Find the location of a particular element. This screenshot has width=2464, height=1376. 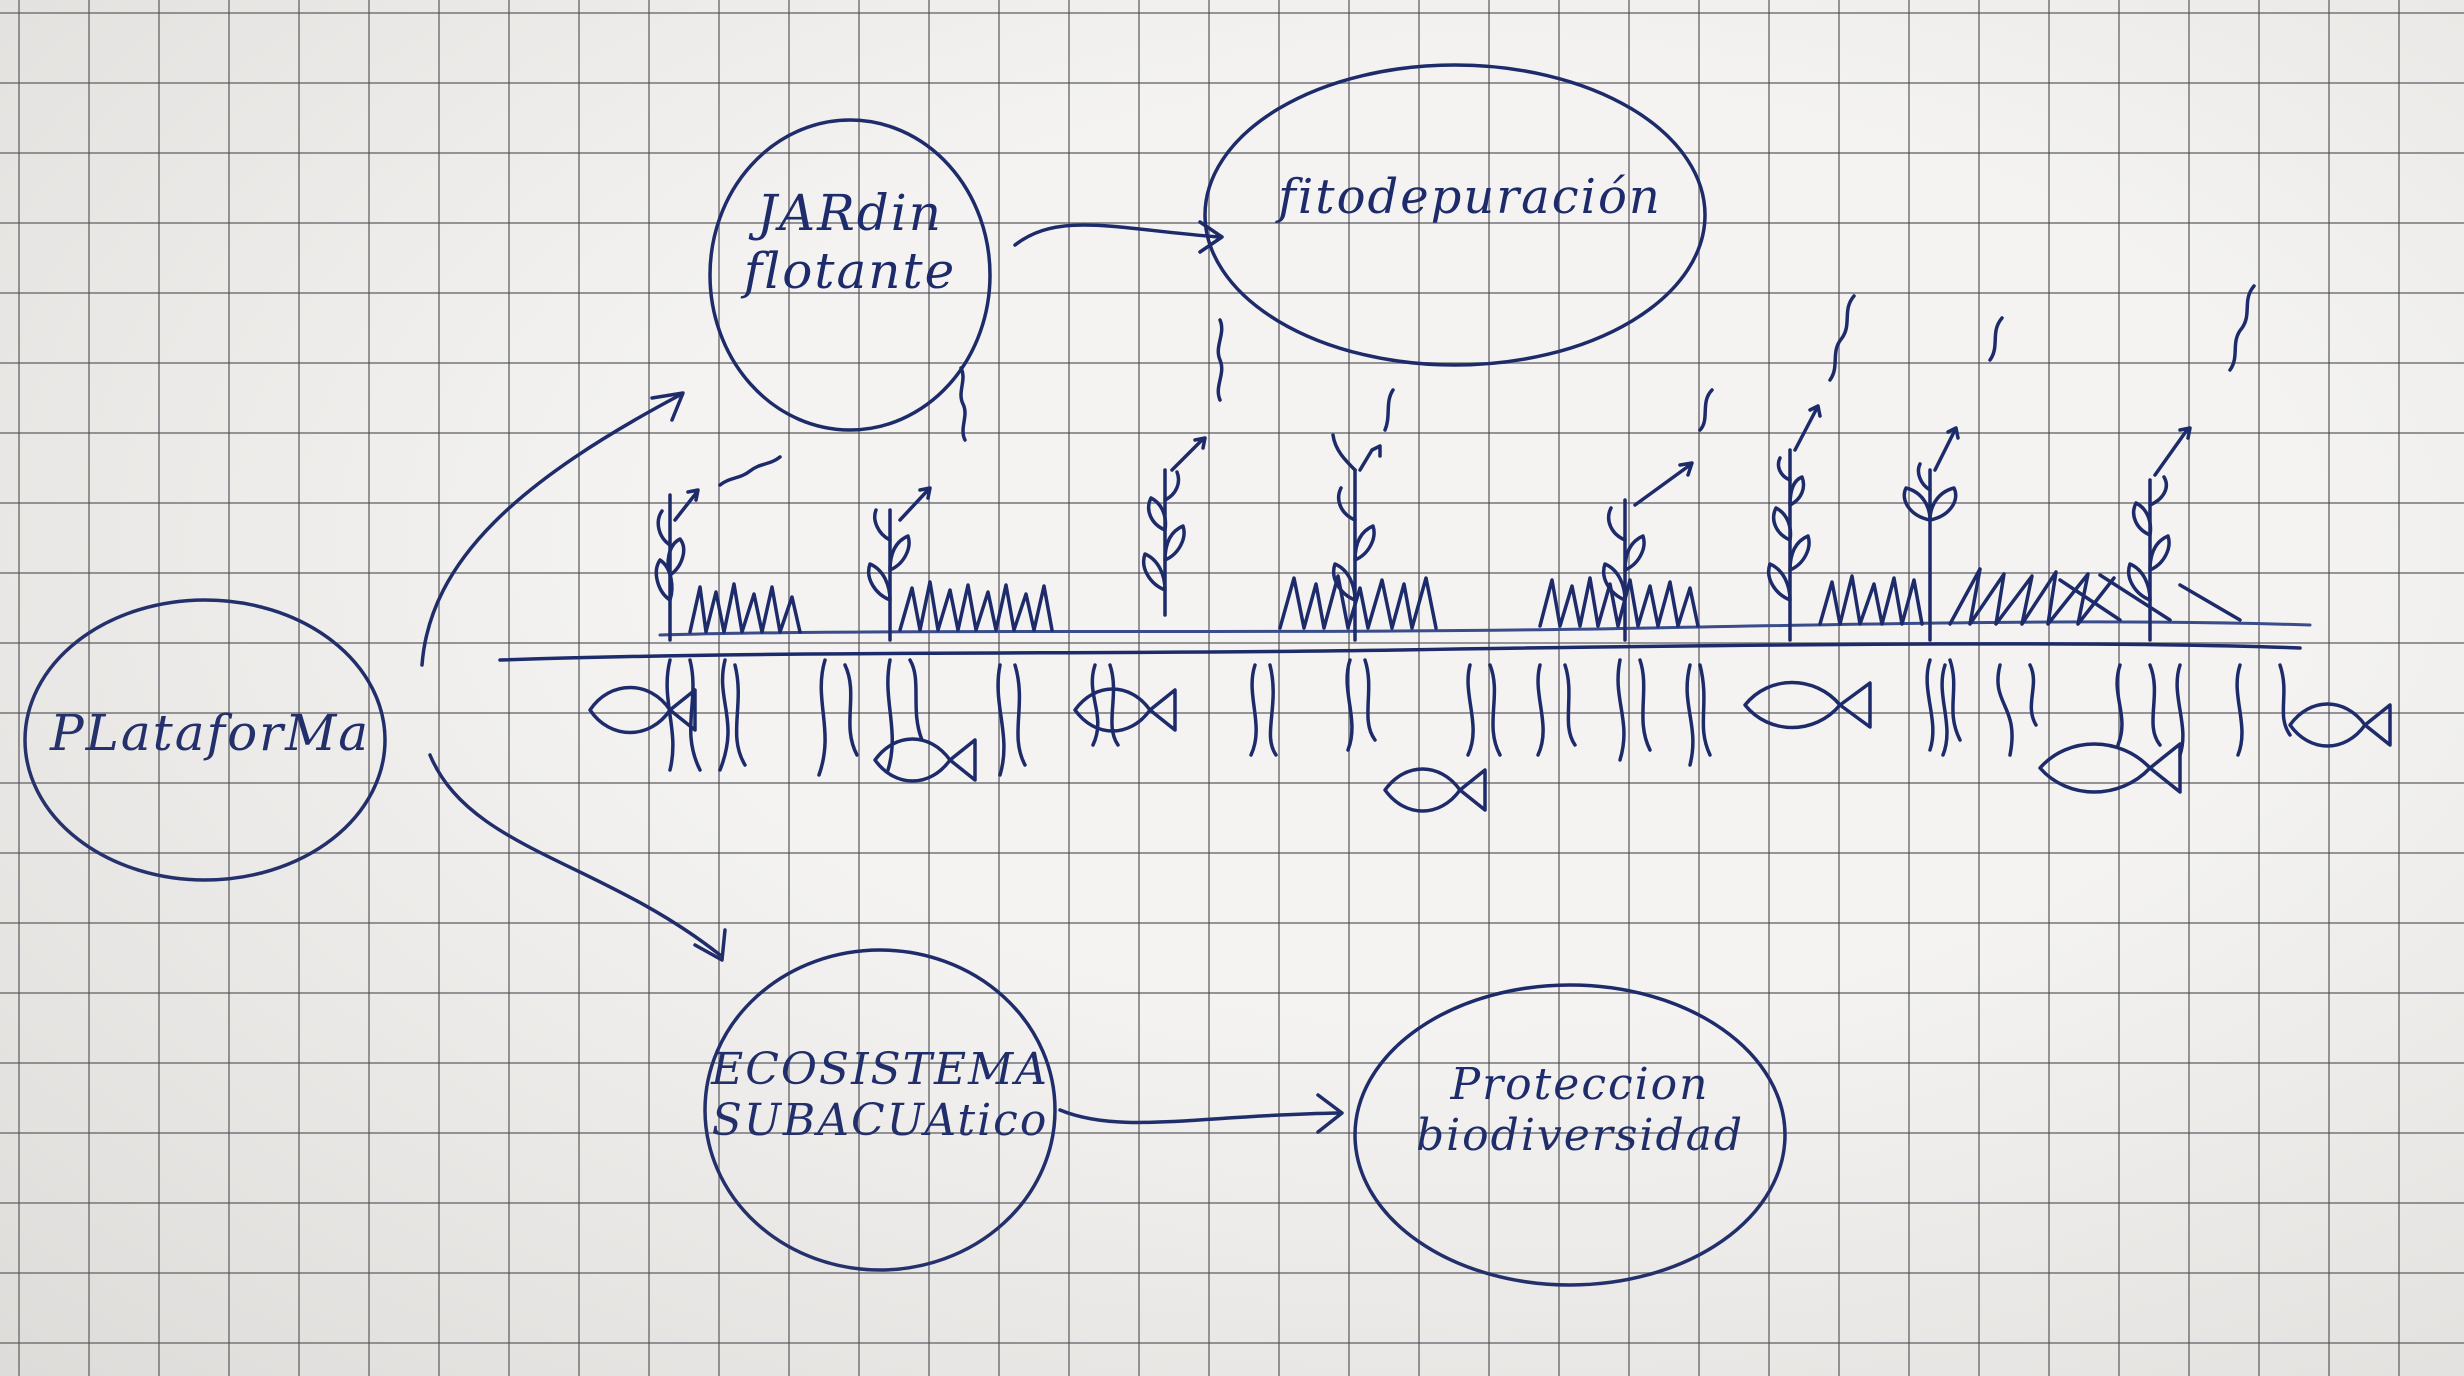

fitodepuracion-label: fitodepuración is located at coordinates (1470, 197).